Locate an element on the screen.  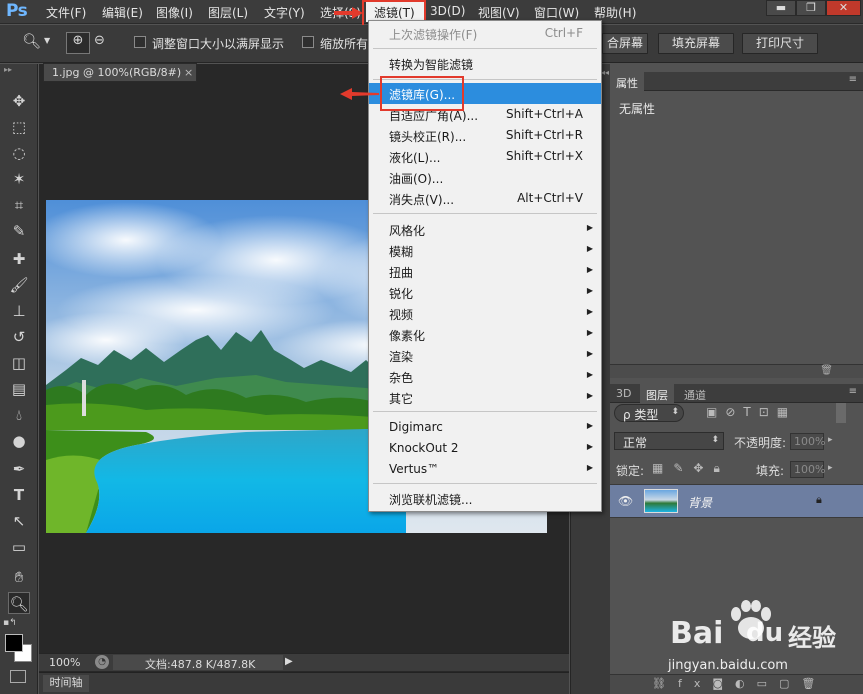
menu-item-sharpen: 锐化 ▶ is located at coordinates (485, 292).